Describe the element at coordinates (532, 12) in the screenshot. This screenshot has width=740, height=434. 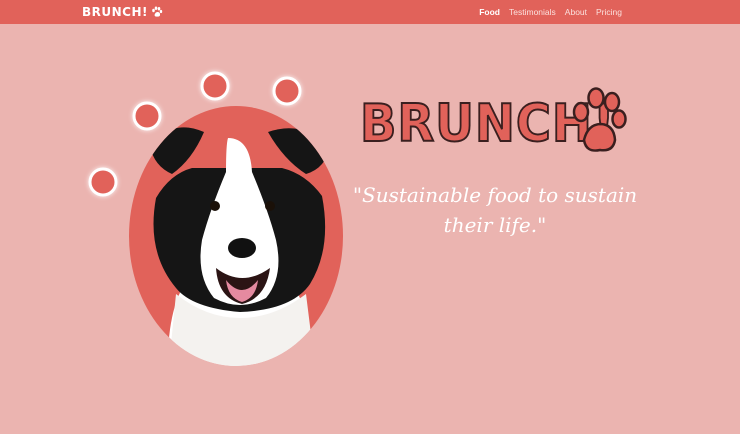
I see `nav-link-testimonials: Testimonials` at that location.